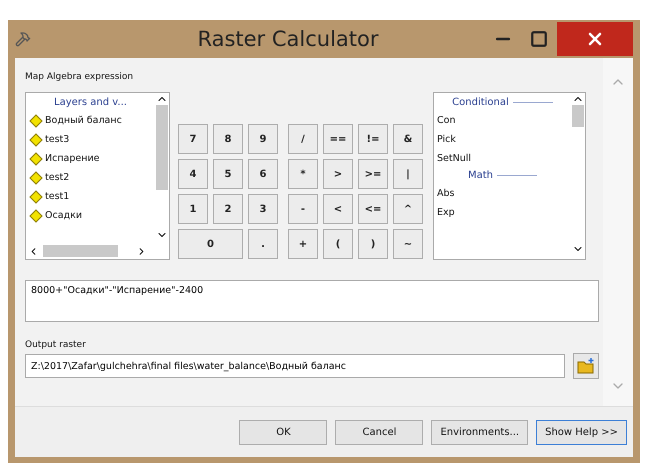 The width and height of the screenshot is (651, 469). I want to click on keypad-button: 2, so click(228, 209).